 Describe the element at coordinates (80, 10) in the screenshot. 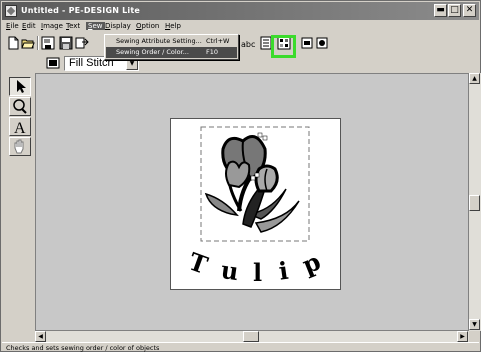

I see `window-title: Untitled - PE-DESIGN Lite` at that location.